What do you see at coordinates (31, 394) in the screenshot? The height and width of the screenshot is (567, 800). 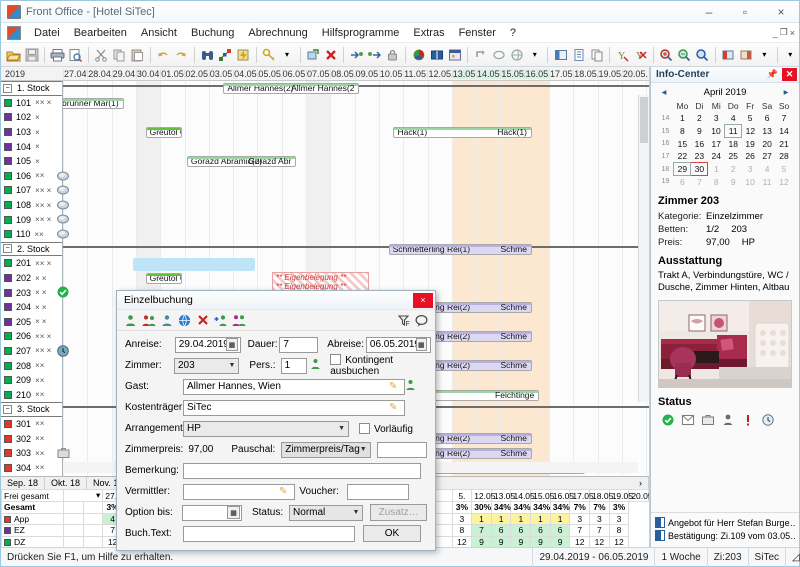 I see `room-row-210: 210 ××` at bounding box center [31, 394].